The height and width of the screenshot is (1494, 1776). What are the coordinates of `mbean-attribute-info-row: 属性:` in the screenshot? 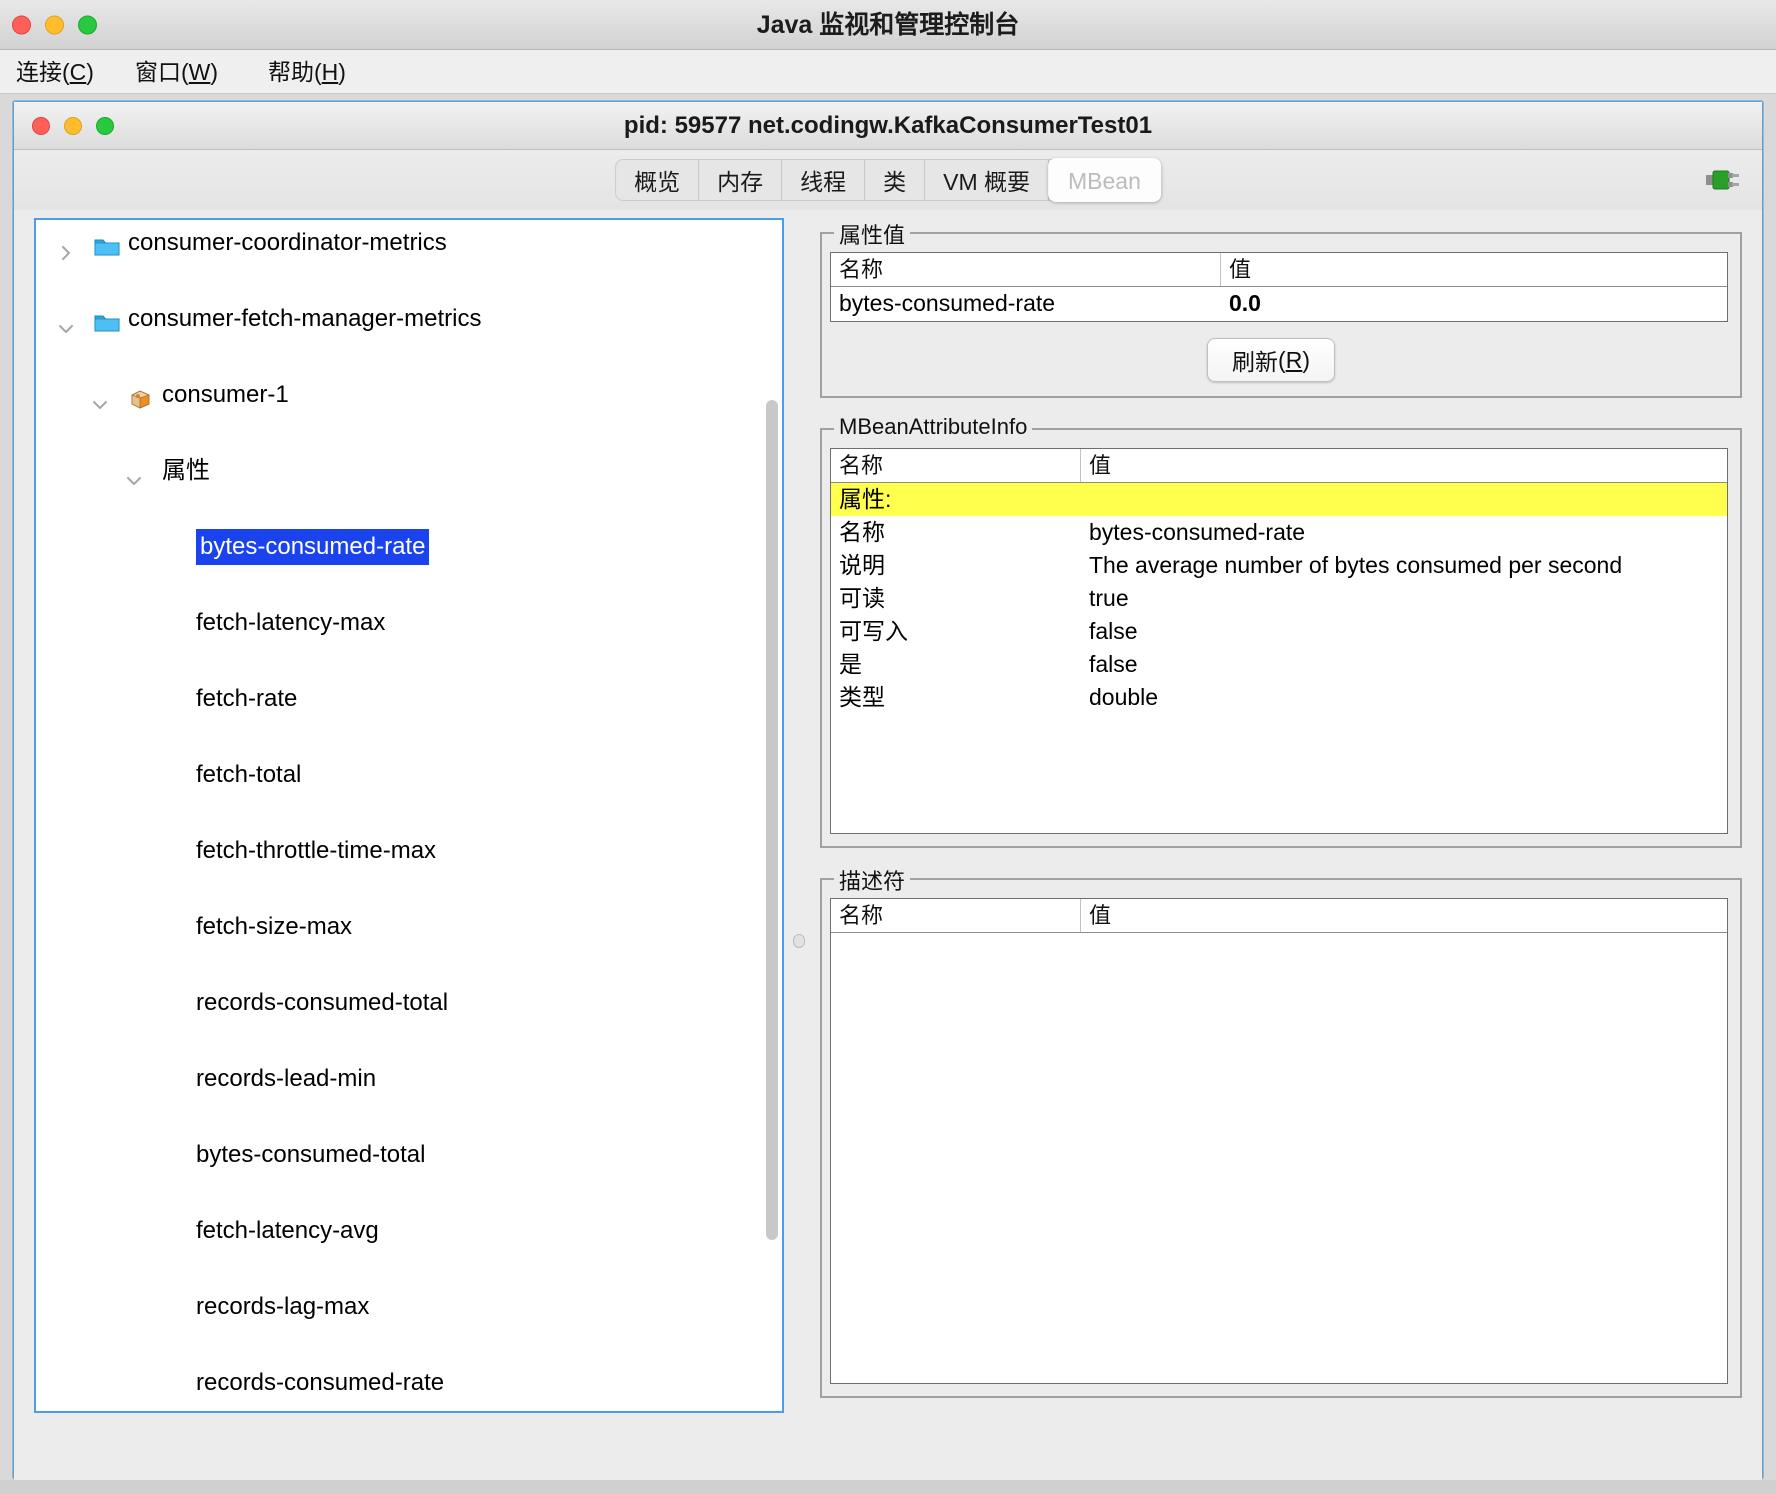 It's located at (1279, 499).